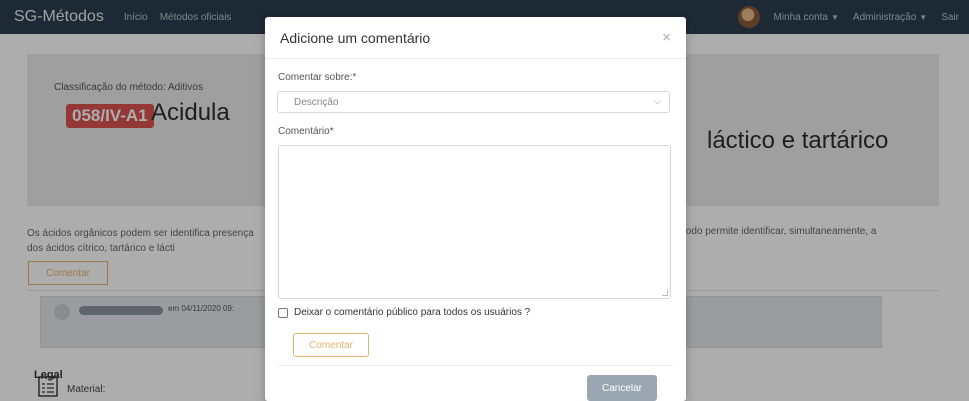 This screenshot has width=969, height=401. What do you see at coordinates (283, 312) in the screenshot?
I see `public-comment-checkbox` at bounding box center [283, 312].